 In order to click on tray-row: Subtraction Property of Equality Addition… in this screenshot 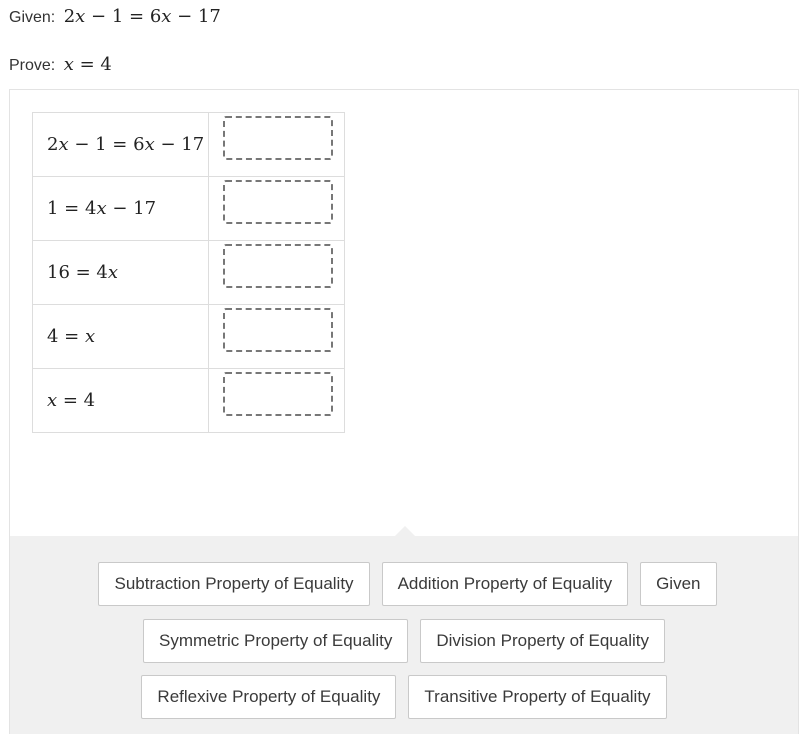, I will do `click(404, 584)`.